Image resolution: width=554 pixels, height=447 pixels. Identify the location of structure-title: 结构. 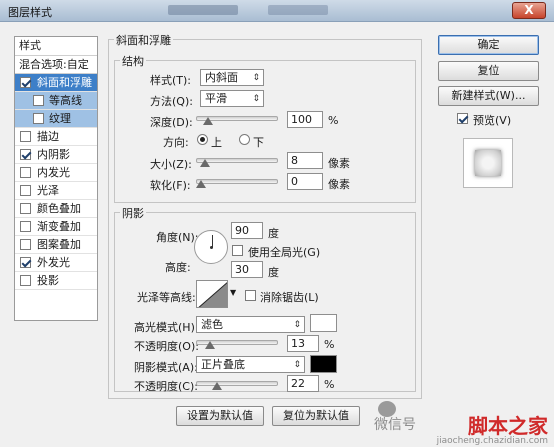
(133, 61).